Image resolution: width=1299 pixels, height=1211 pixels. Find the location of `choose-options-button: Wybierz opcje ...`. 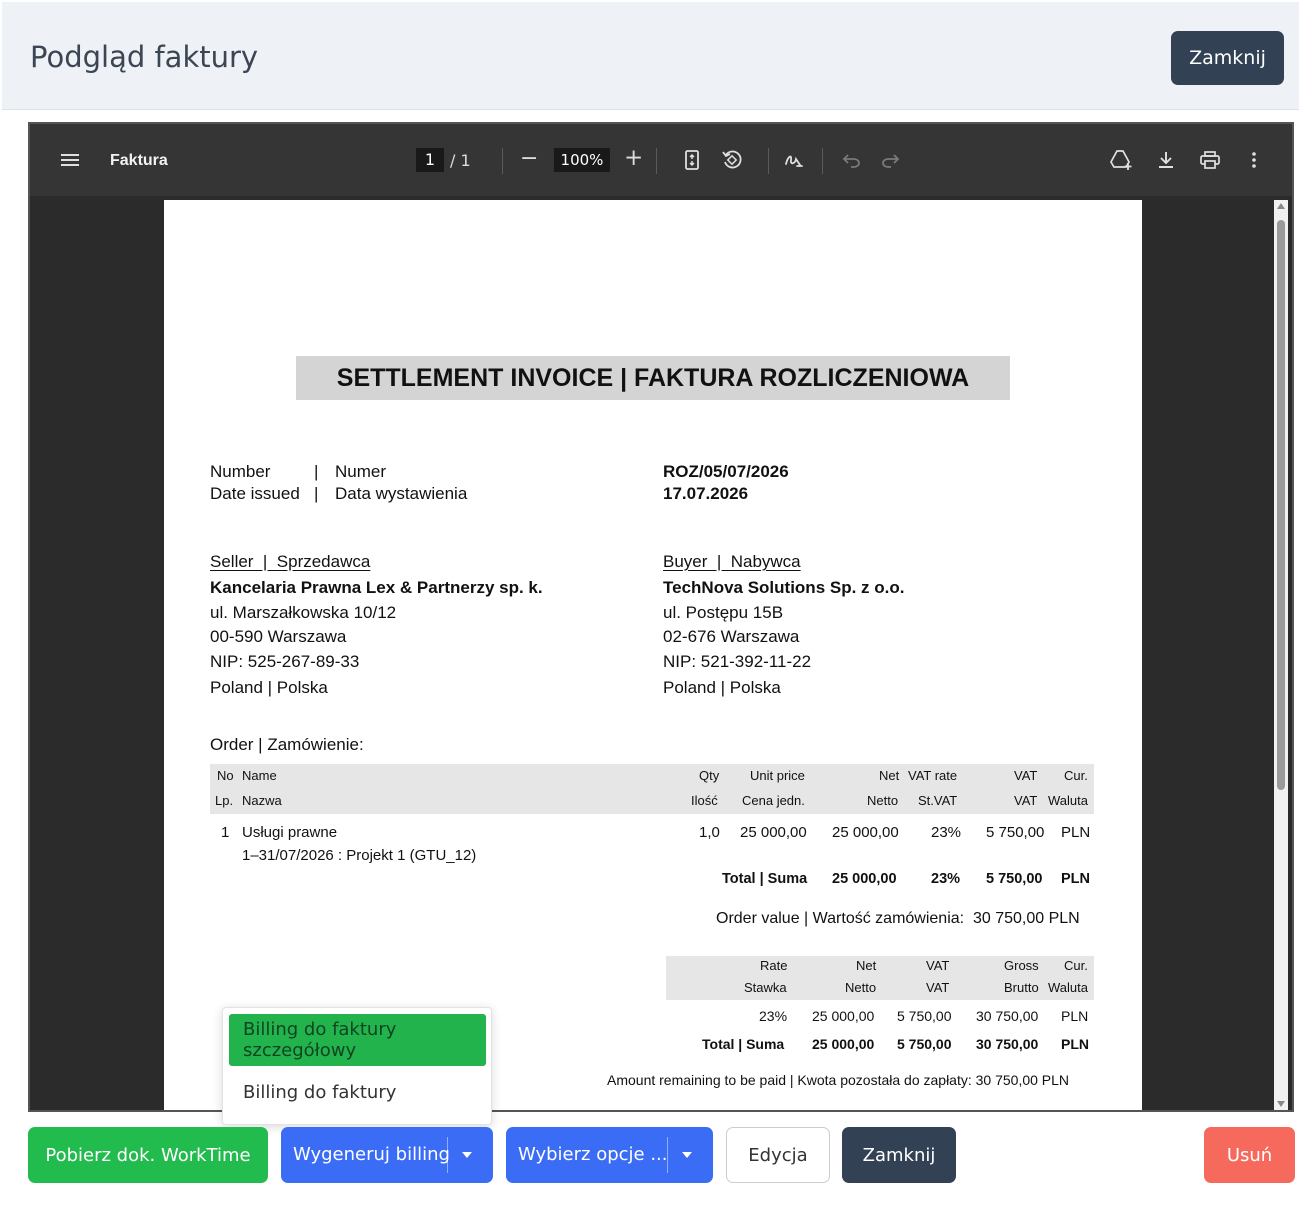

choose-options-button: Wybierz opcje ... is located at coordinates (593, 1154).